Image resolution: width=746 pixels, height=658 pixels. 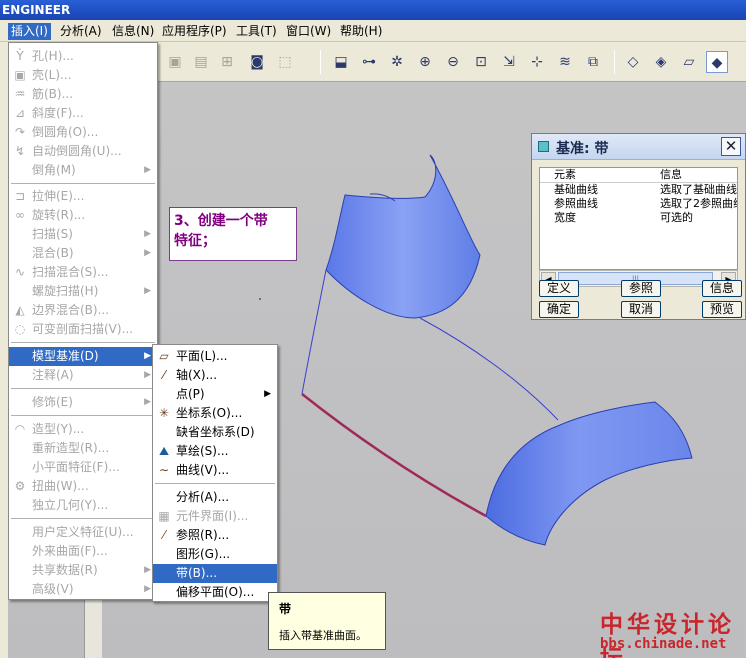 I want to click on list-cell-info: 选取了基础曲线, so click(x=698, y=189).